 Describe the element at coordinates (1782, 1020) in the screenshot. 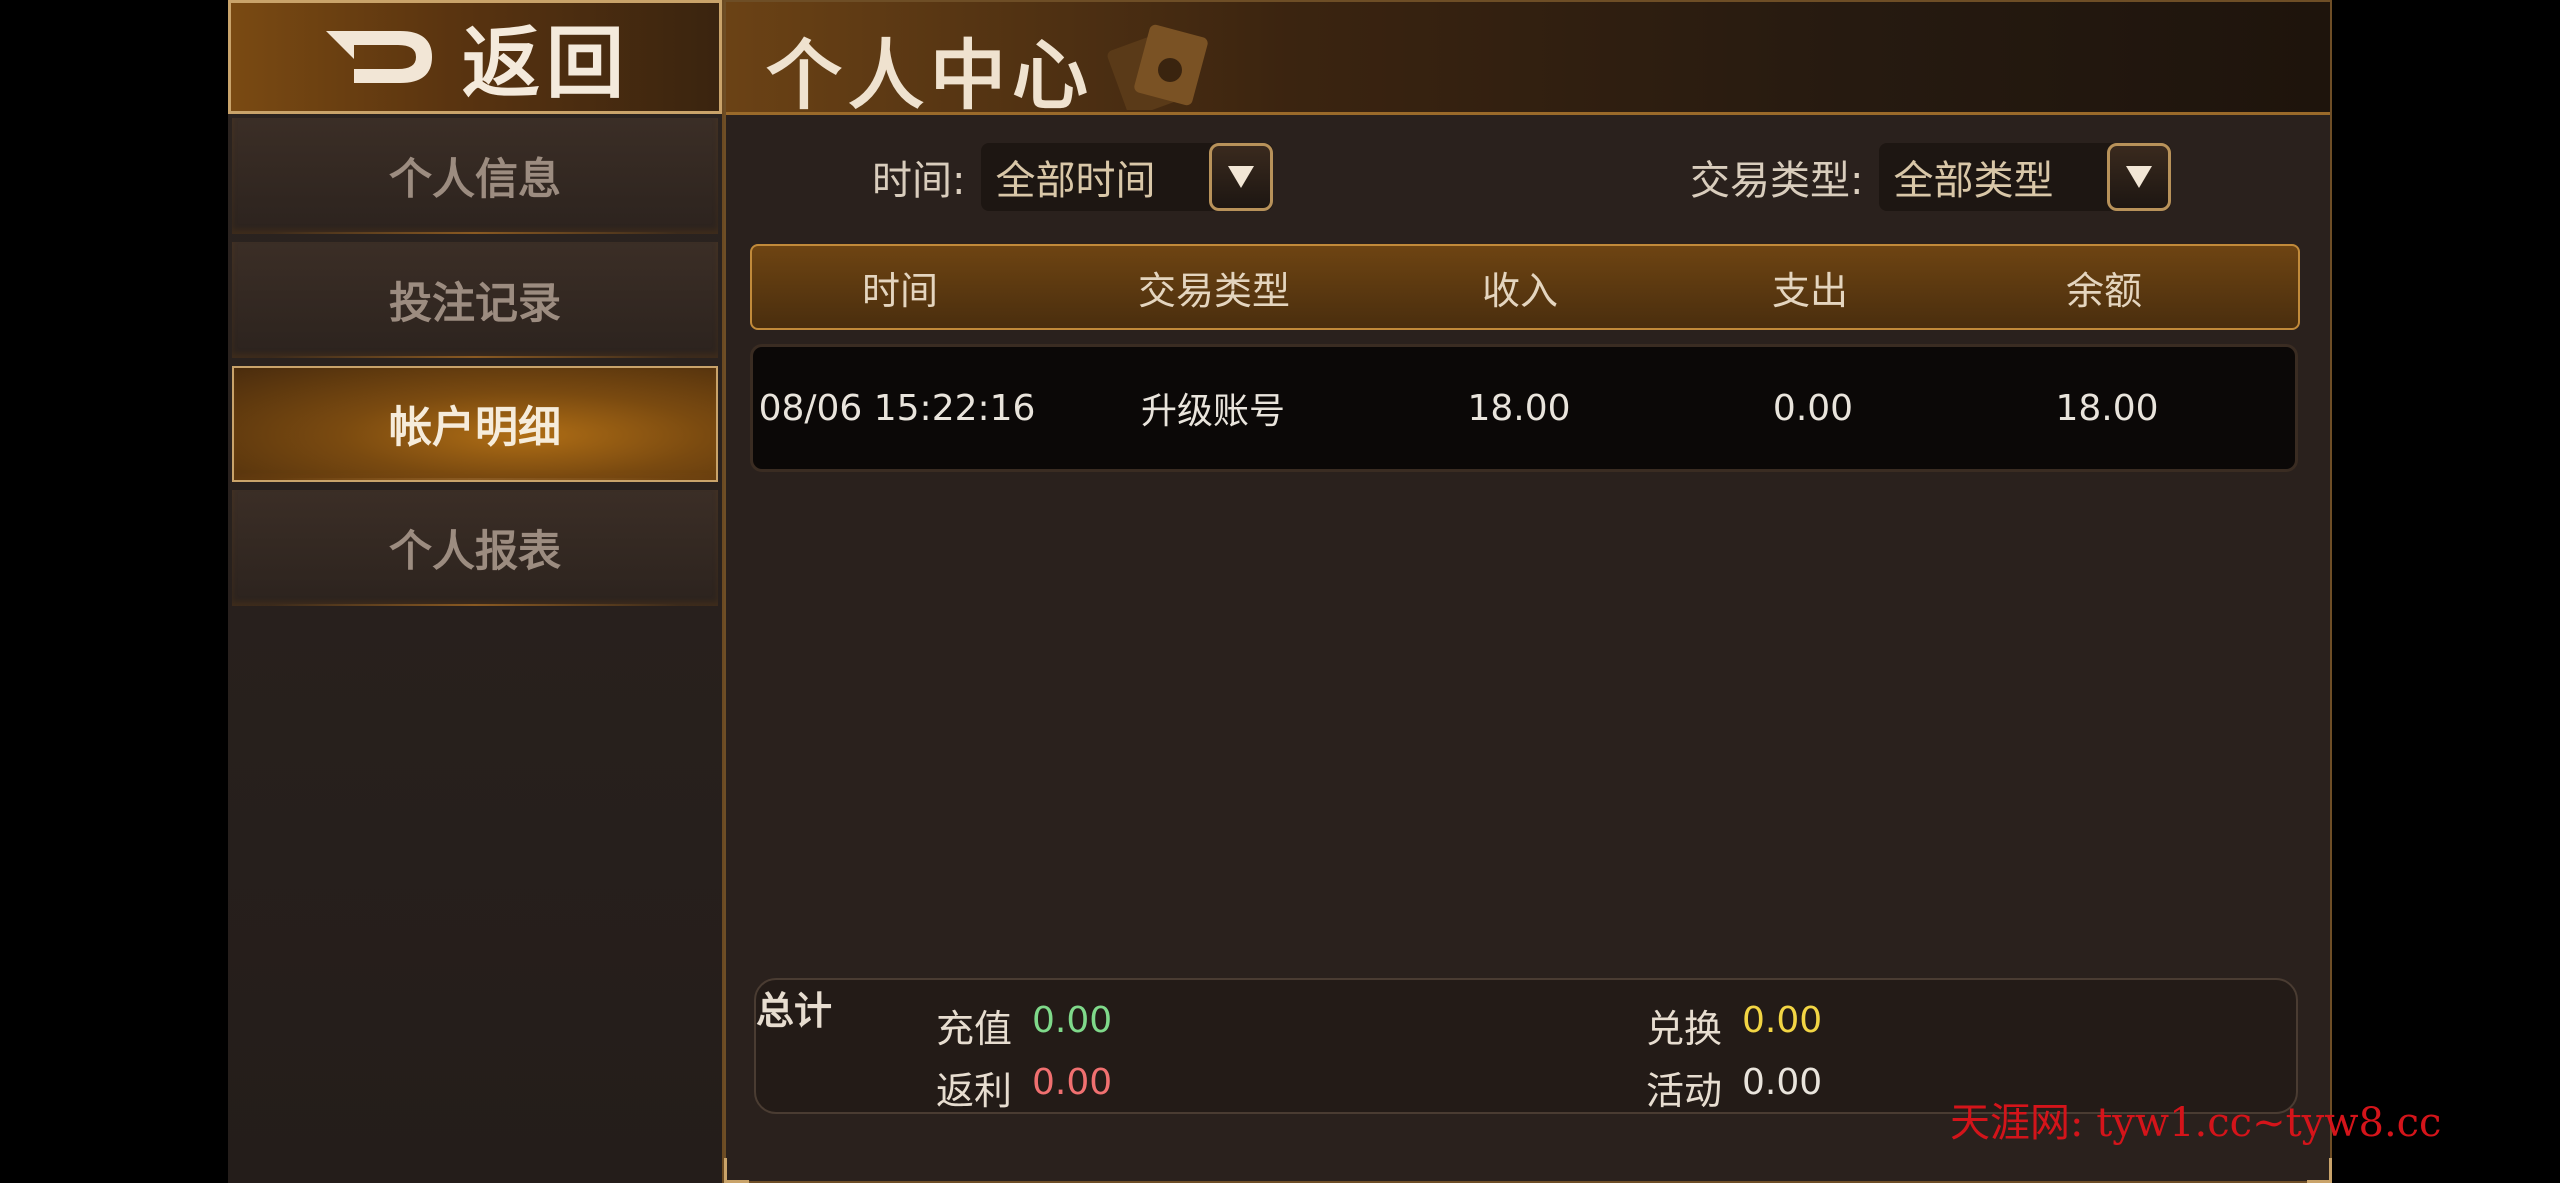

I see `exchange-value: 0.00` at that location.